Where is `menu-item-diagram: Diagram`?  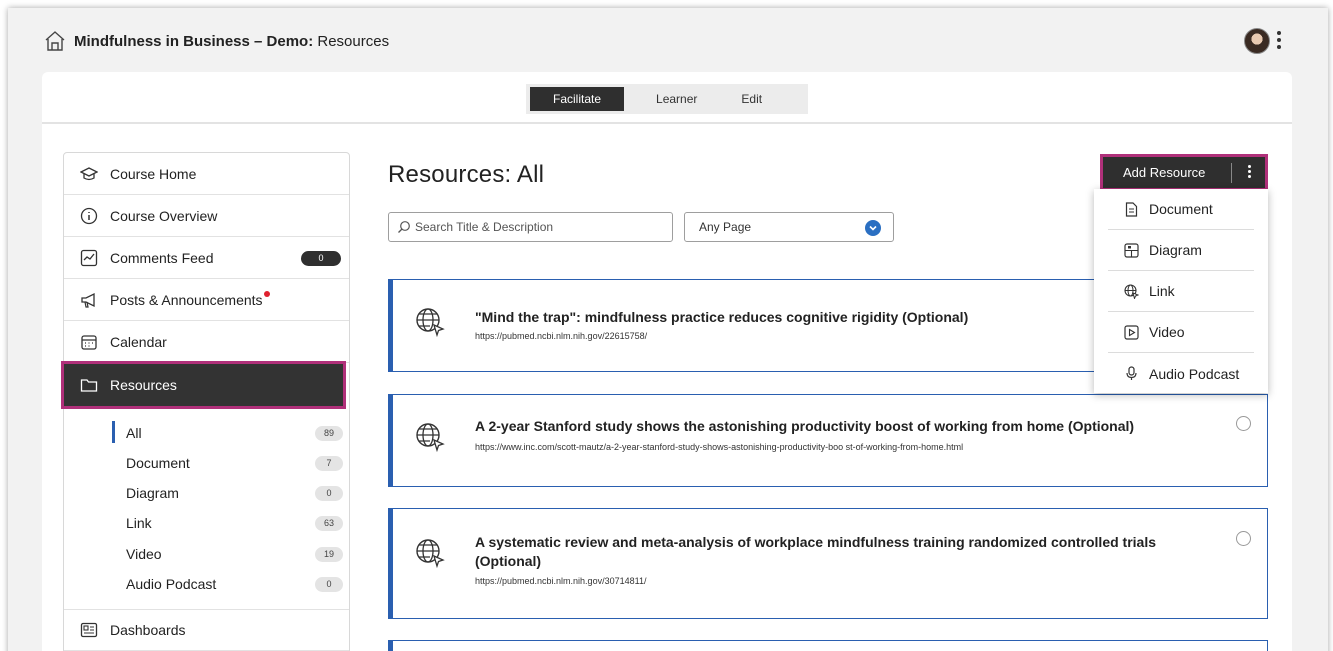
menu-item-diagram: Diagram is located at coordinates (1181, 250).